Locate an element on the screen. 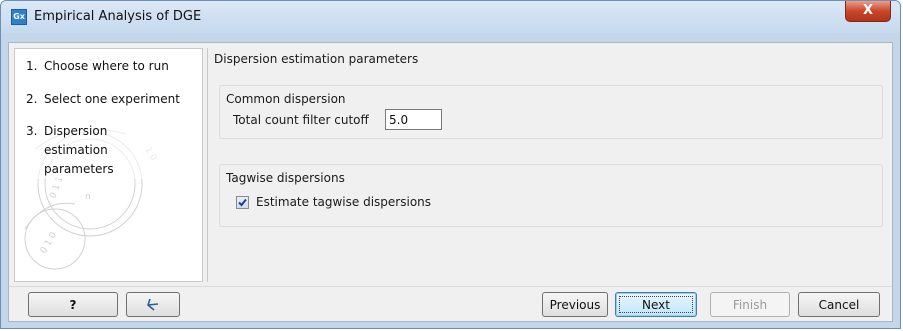 This screenshot has width=903, height=331. title-bar: Gx Empirical Analysis of DGE X is located at coordinates (450, 17).